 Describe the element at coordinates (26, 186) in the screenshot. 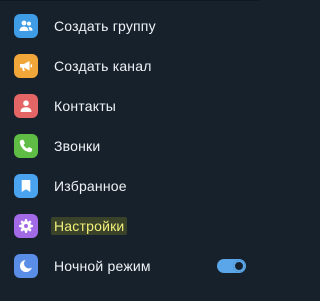

I see `bookmark-icon` at that location.